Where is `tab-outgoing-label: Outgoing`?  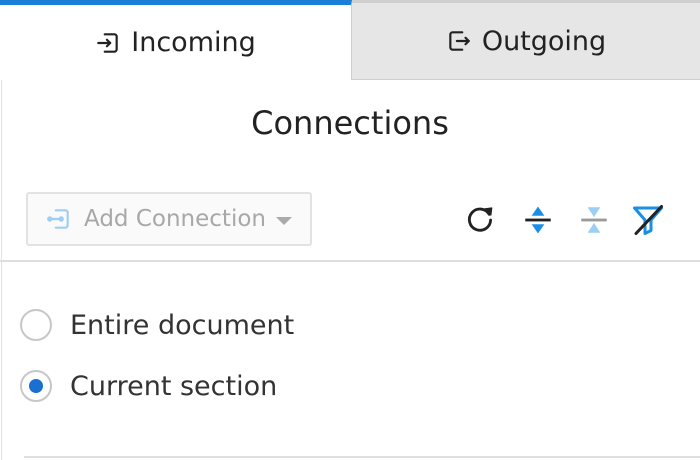 tab-outgoing-label: Outgoing is located at coordinates (544, 41).